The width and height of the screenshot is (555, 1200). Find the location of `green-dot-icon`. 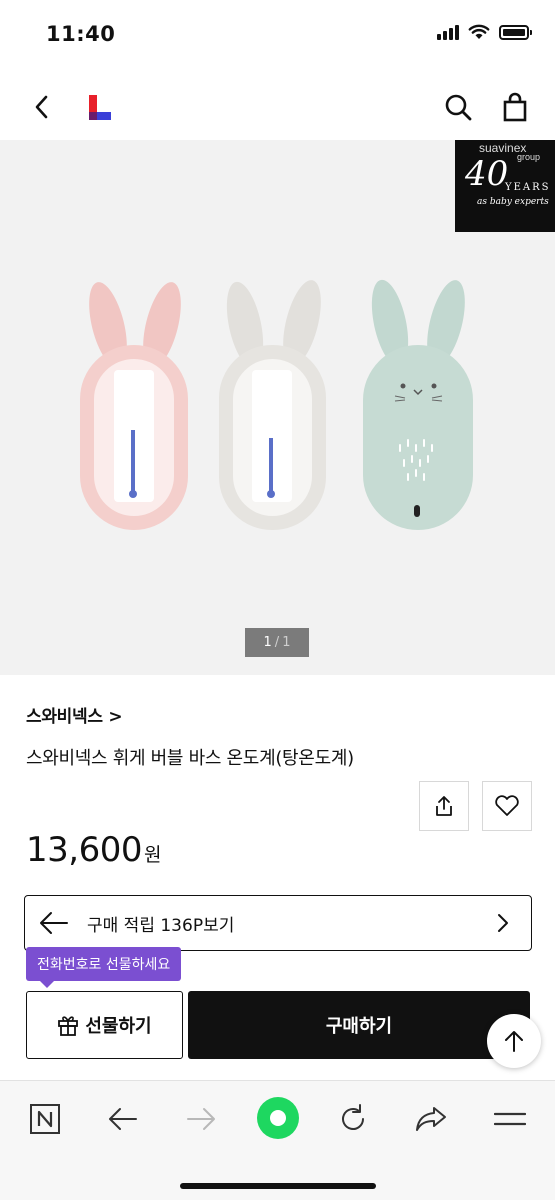

green-dot-icon is located at coordinates (278, 1118).